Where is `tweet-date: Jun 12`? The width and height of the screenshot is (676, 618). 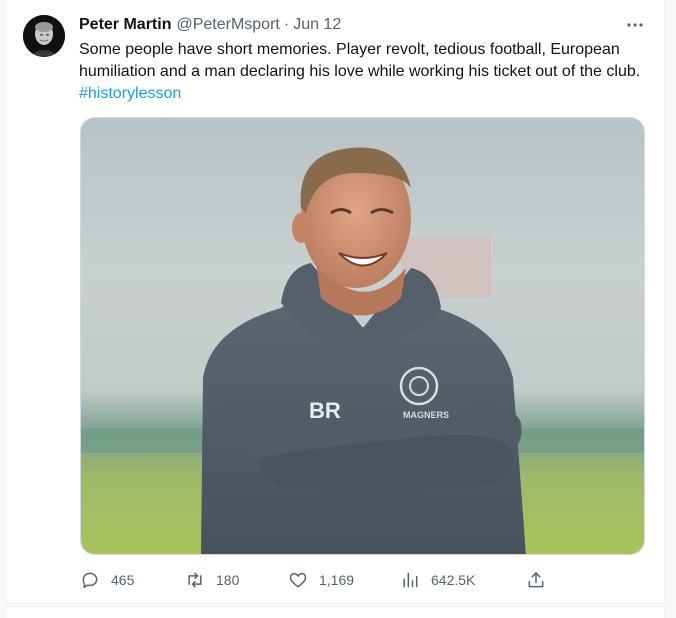
tweet-date: Jun 12 is located at coordinates (317, 25).